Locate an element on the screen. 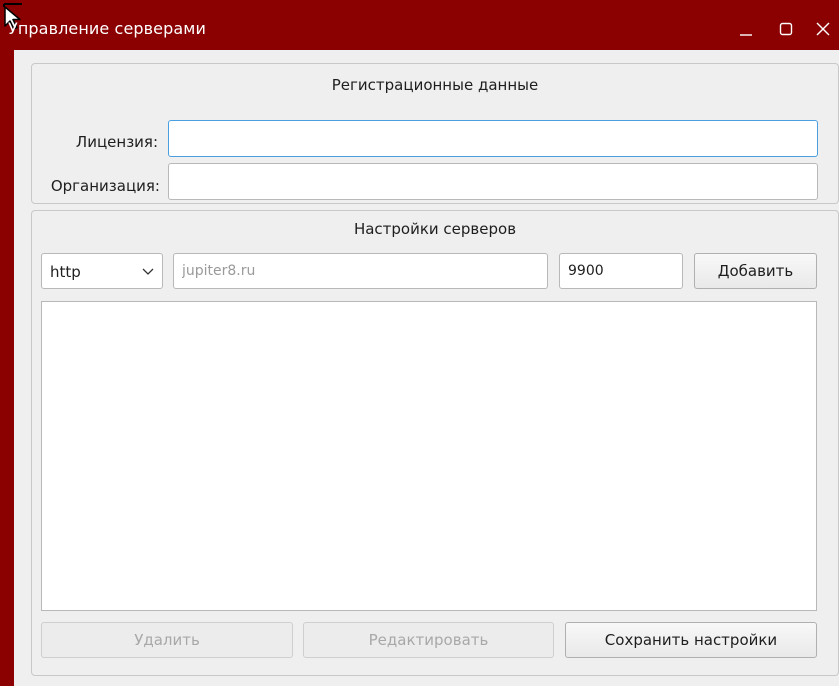 This screenshot has width=839, height=686. port-input is located at coordinates (621, 271).